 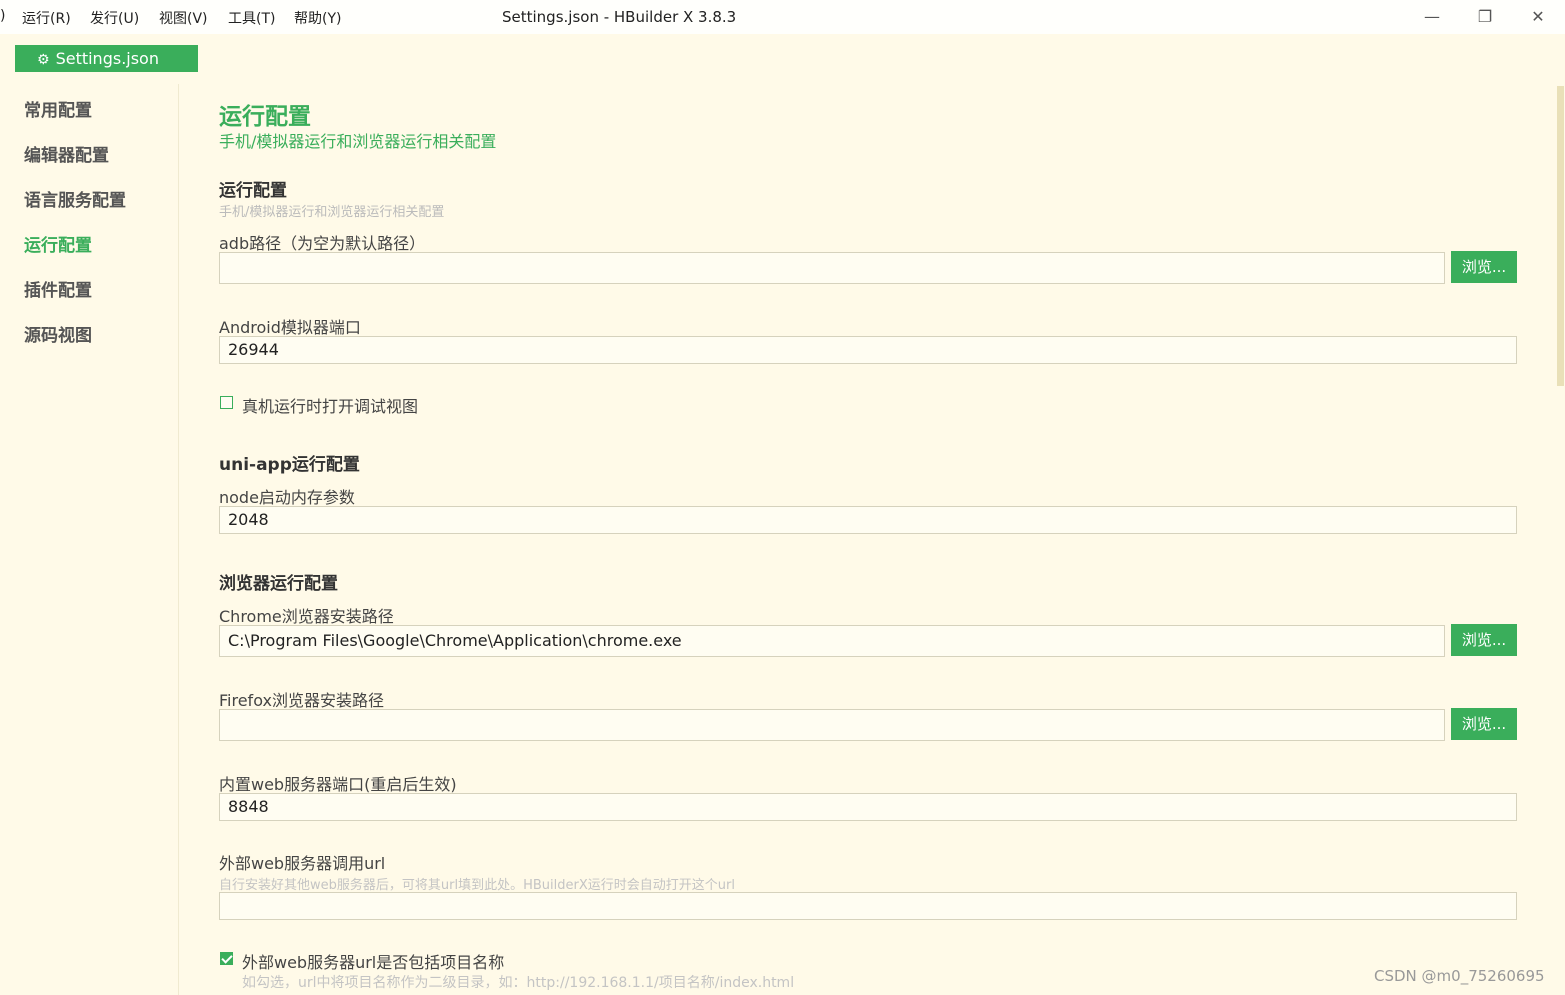 I want to click on external-url-label: 外部web服务器调用url, so click(x=302, y=863).